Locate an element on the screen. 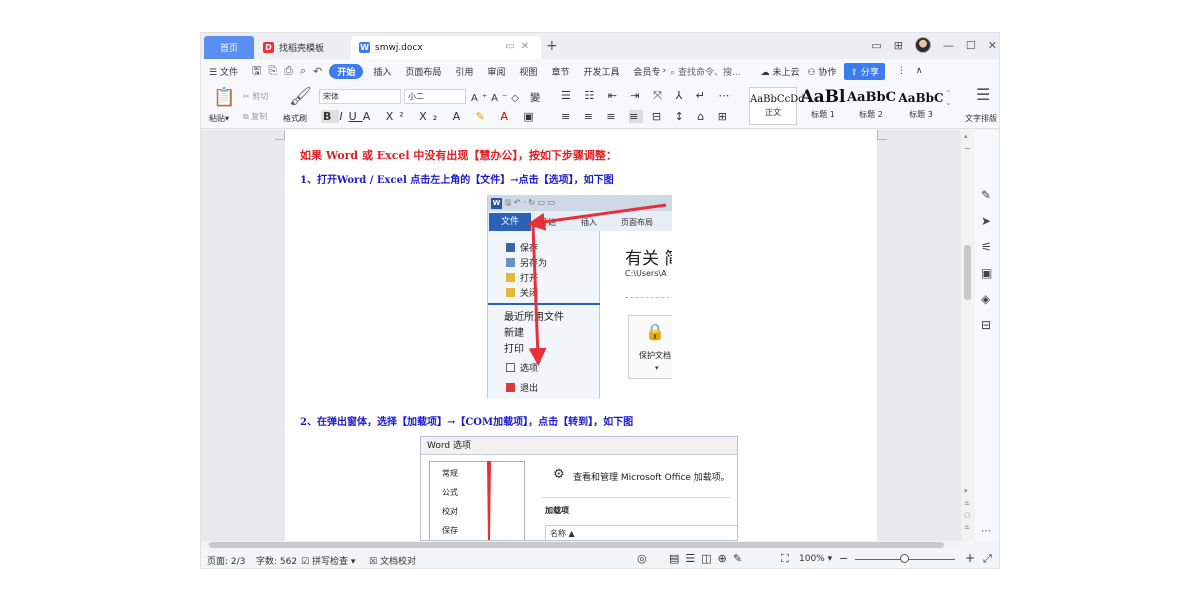 This screenshot has height=600, width=1200. style-normal-sample: AaBbCcDd is located at coordinates (777, 99).